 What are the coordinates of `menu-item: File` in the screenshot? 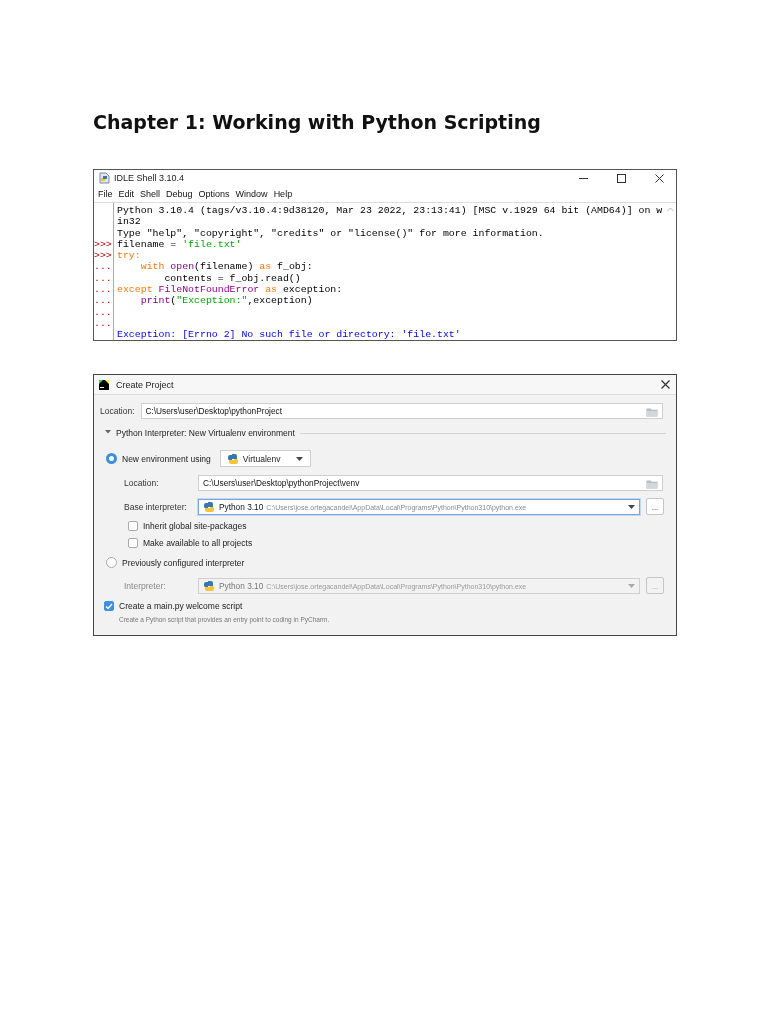 It's located at (105, 194).